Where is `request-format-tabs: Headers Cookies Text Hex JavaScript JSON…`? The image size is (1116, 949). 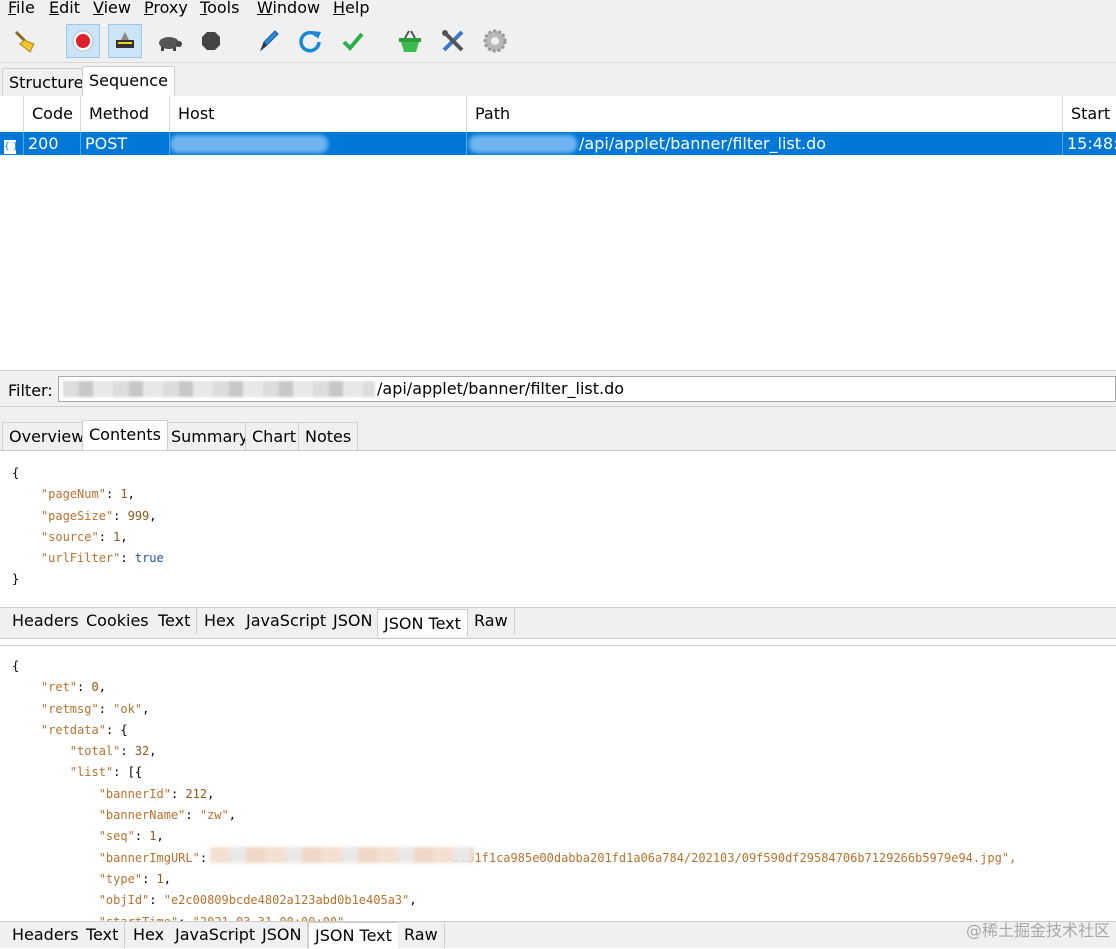 request-format-tabs: Headers Cookies Text Hex JavaScript JSON… is located at coordinates (558, 623).